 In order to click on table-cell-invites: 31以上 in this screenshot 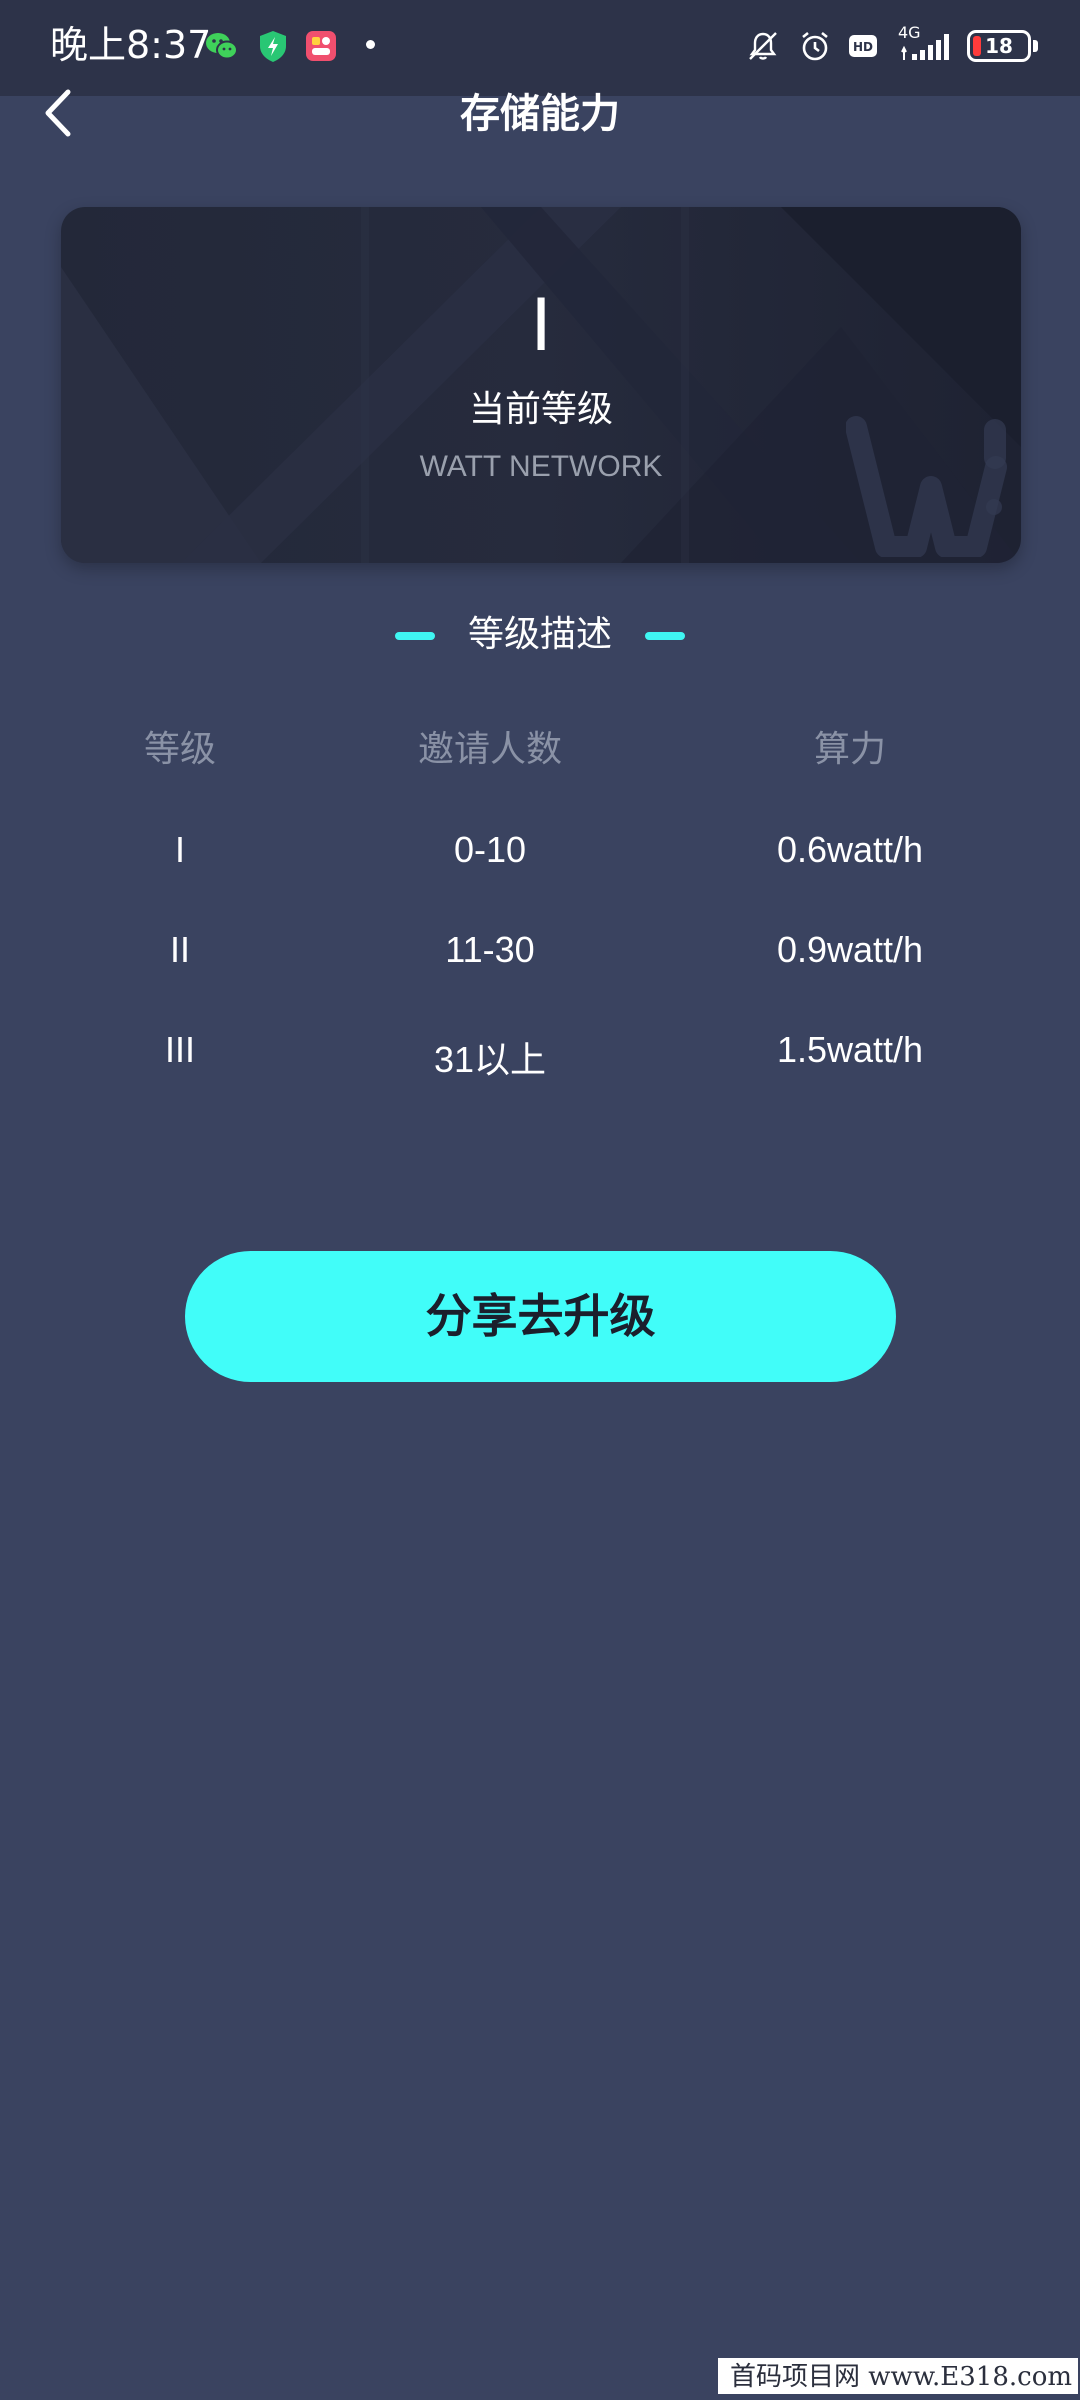, I will do `click(490, 1059)`.